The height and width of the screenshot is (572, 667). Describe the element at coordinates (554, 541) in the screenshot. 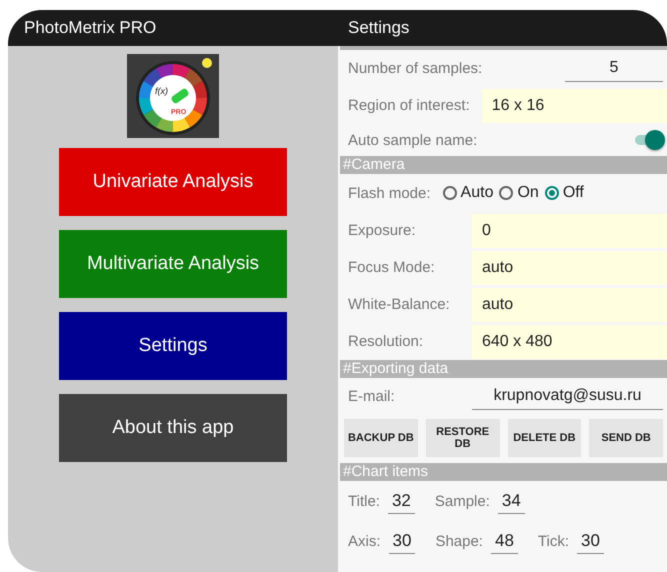

I see `setting-label: Tick:` at that location.